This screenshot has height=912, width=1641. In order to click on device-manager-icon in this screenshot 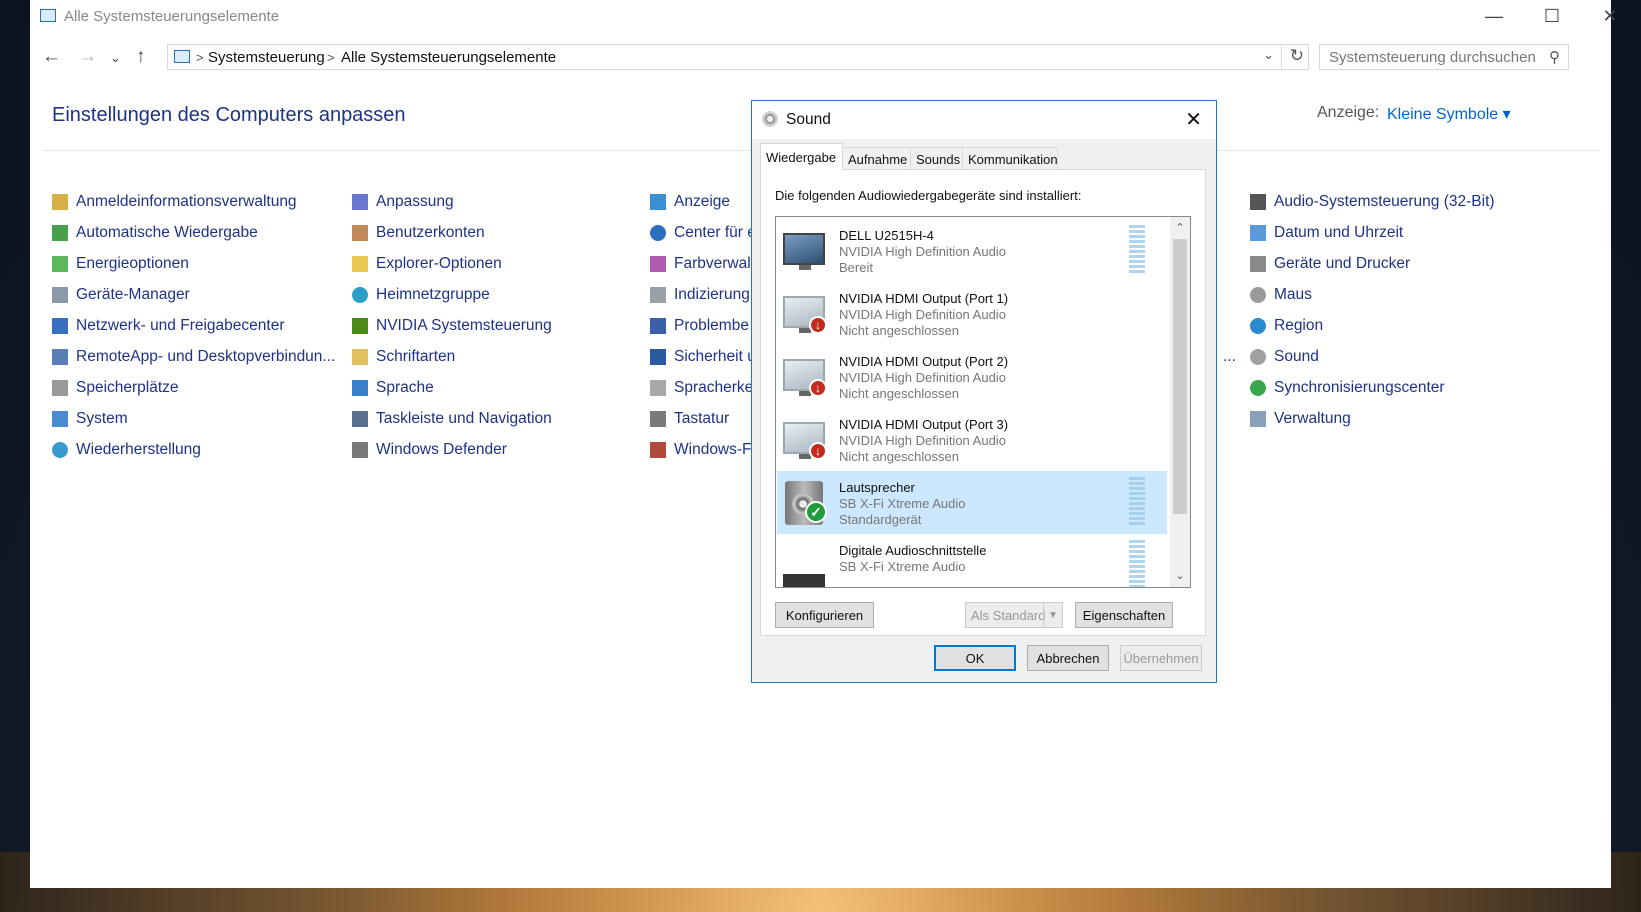, I will do `click(60, 295)`.